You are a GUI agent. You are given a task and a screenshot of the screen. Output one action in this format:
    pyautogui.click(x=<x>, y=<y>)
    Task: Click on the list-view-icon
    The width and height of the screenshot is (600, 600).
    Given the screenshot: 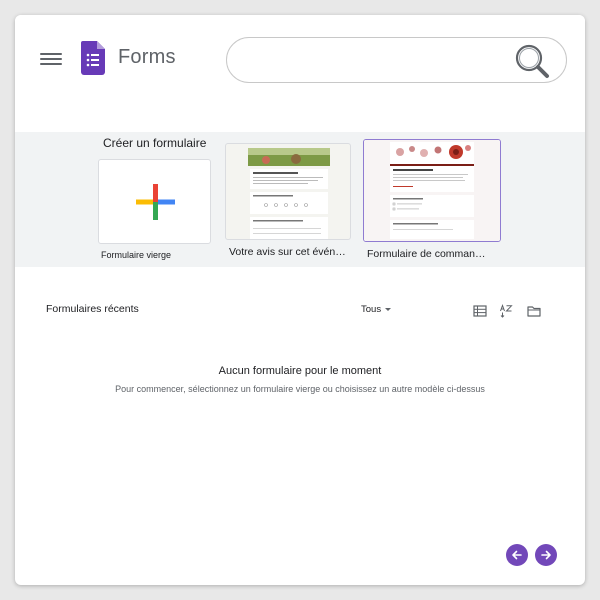 What is the action you would take?
    pyautogui.click(x=480, y=311)
    